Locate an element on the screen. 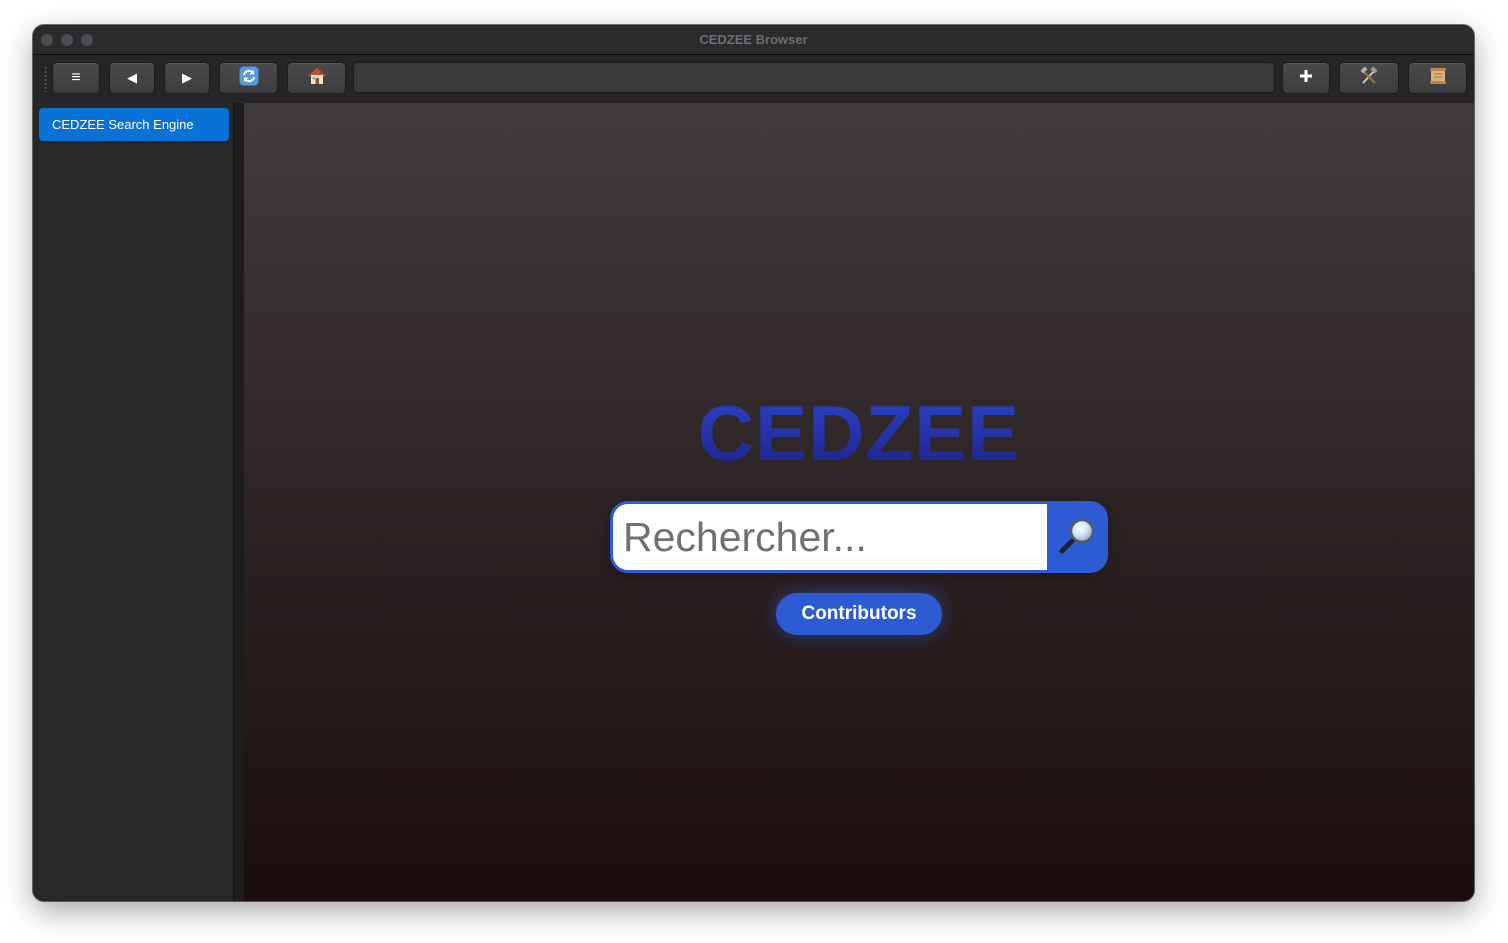  reload-button is located at coordinates (248, 78).